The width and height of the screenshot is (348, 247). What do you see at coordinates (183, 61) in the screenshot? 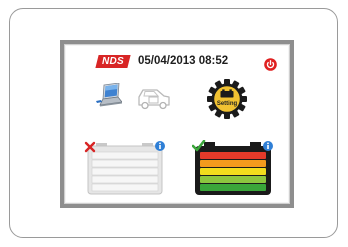
I see `datetime-display: 05/04/2013 08:52` at bounding box center [183, 61].